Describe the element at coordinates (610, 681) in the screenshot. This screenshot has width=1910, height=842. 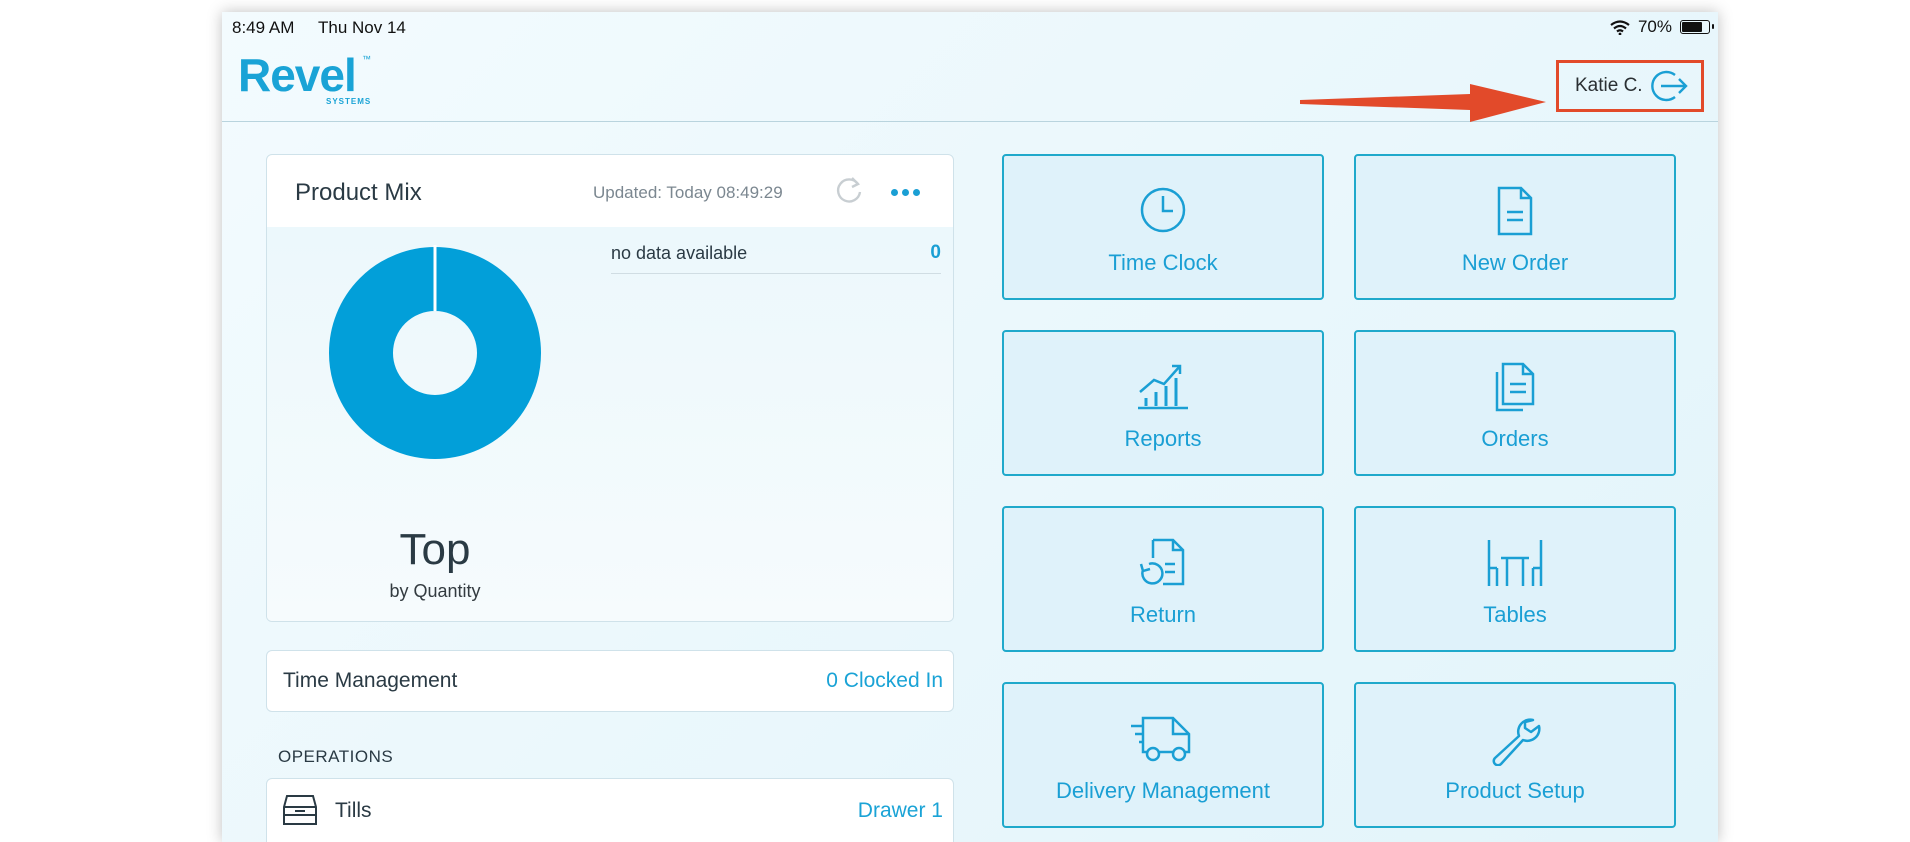
I see `time-management-row: Time Management 0 Clocked In` at that location.